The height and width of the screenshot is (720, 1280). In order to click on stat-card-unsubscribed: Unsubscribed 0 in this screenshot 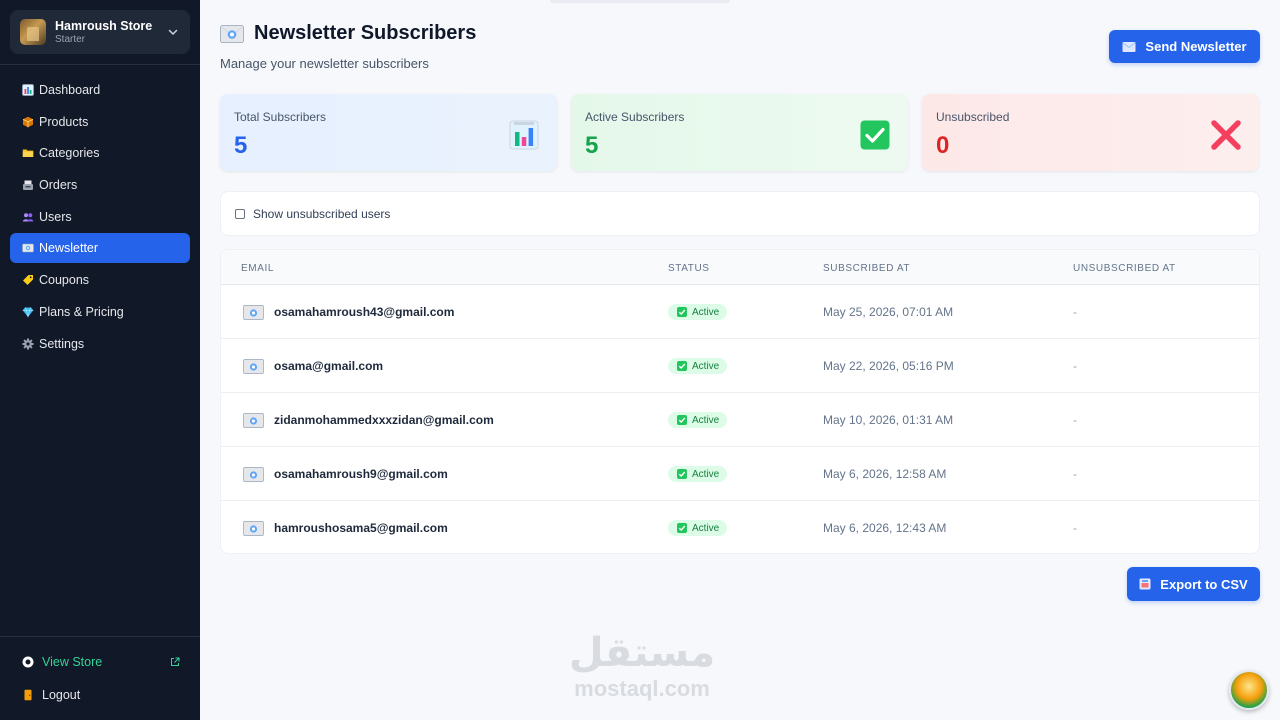, I will do `click(1090, 132)`.